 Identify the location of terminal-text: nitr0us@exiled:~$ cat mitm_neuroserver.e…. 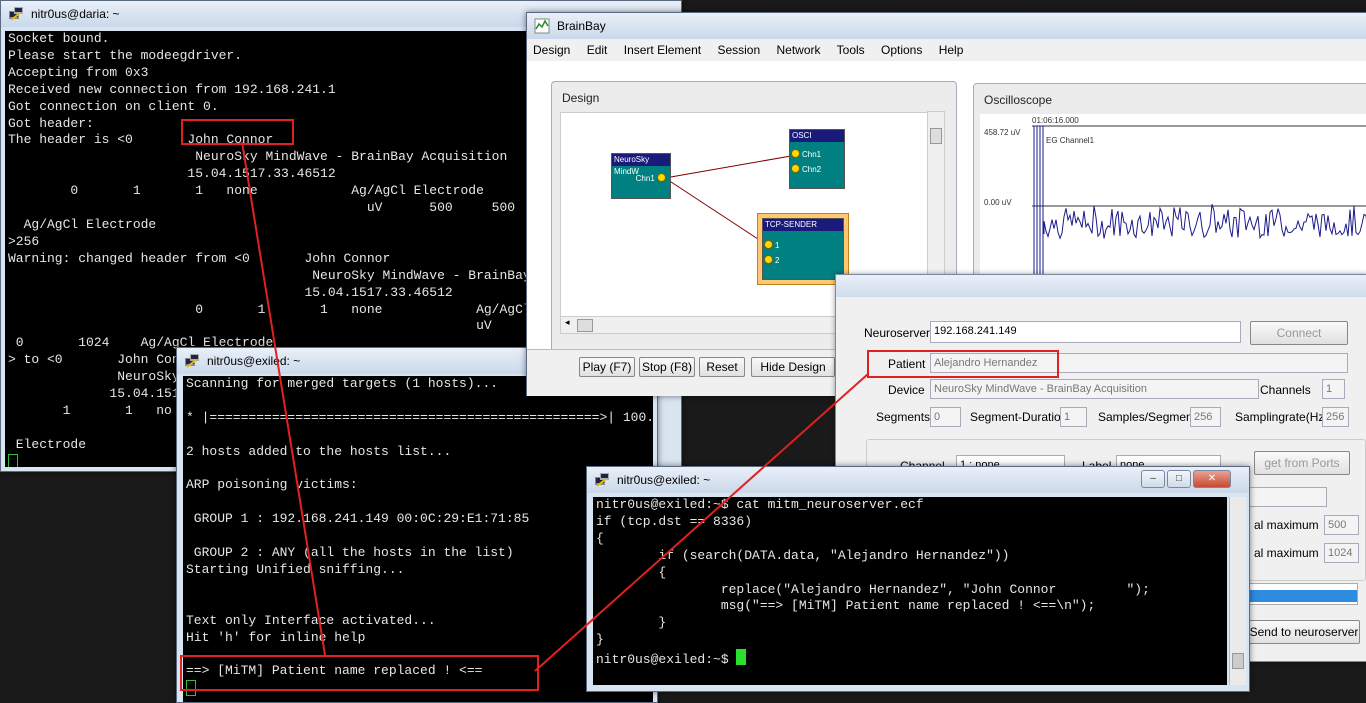
(873, 582).